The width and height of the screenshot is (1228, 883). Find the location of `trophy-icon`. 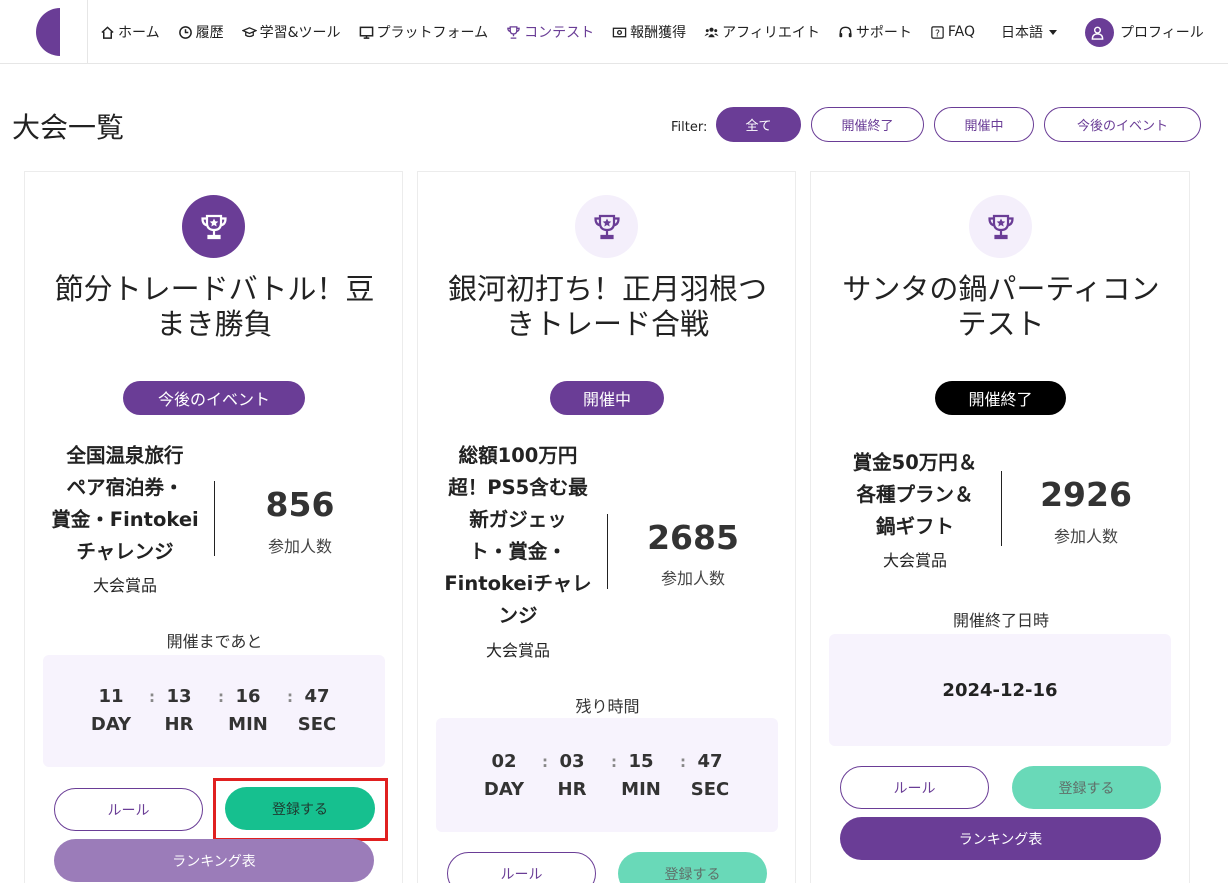

trophy-icon is located at coordinates (513, 32).